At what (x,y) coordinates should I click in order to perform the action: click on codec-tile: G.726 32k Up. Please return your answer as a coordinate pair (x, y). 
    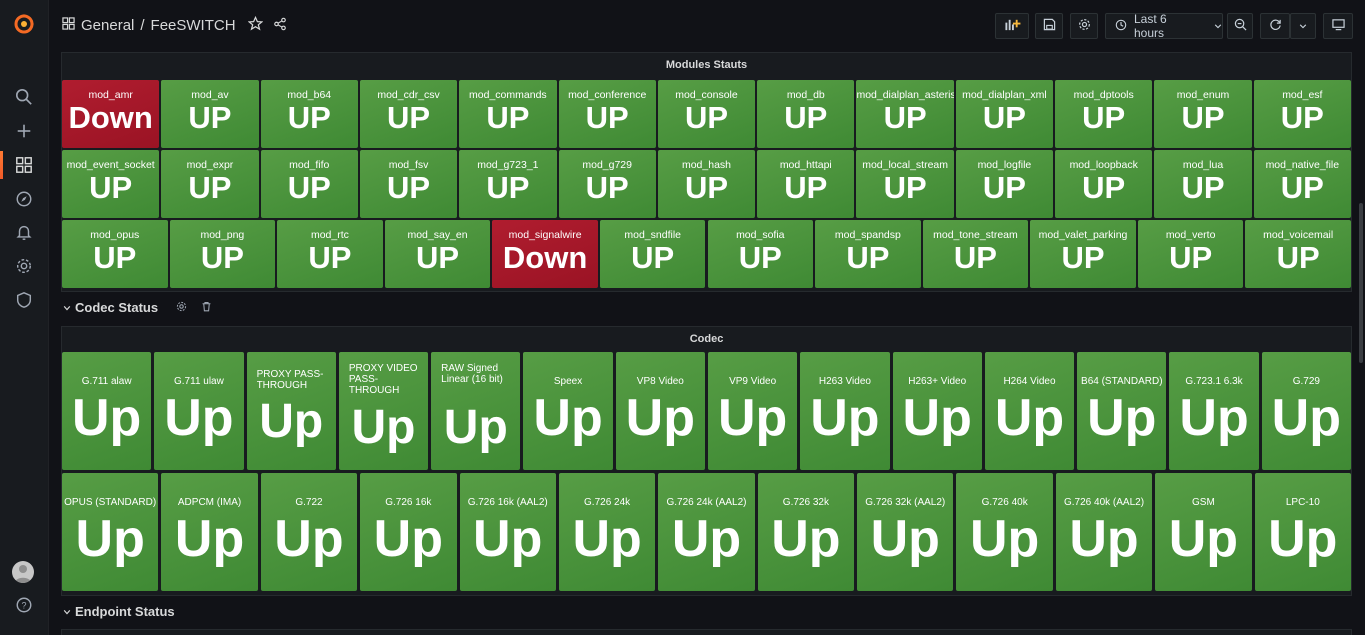
    Looking at the image, I should click on (806, 532).